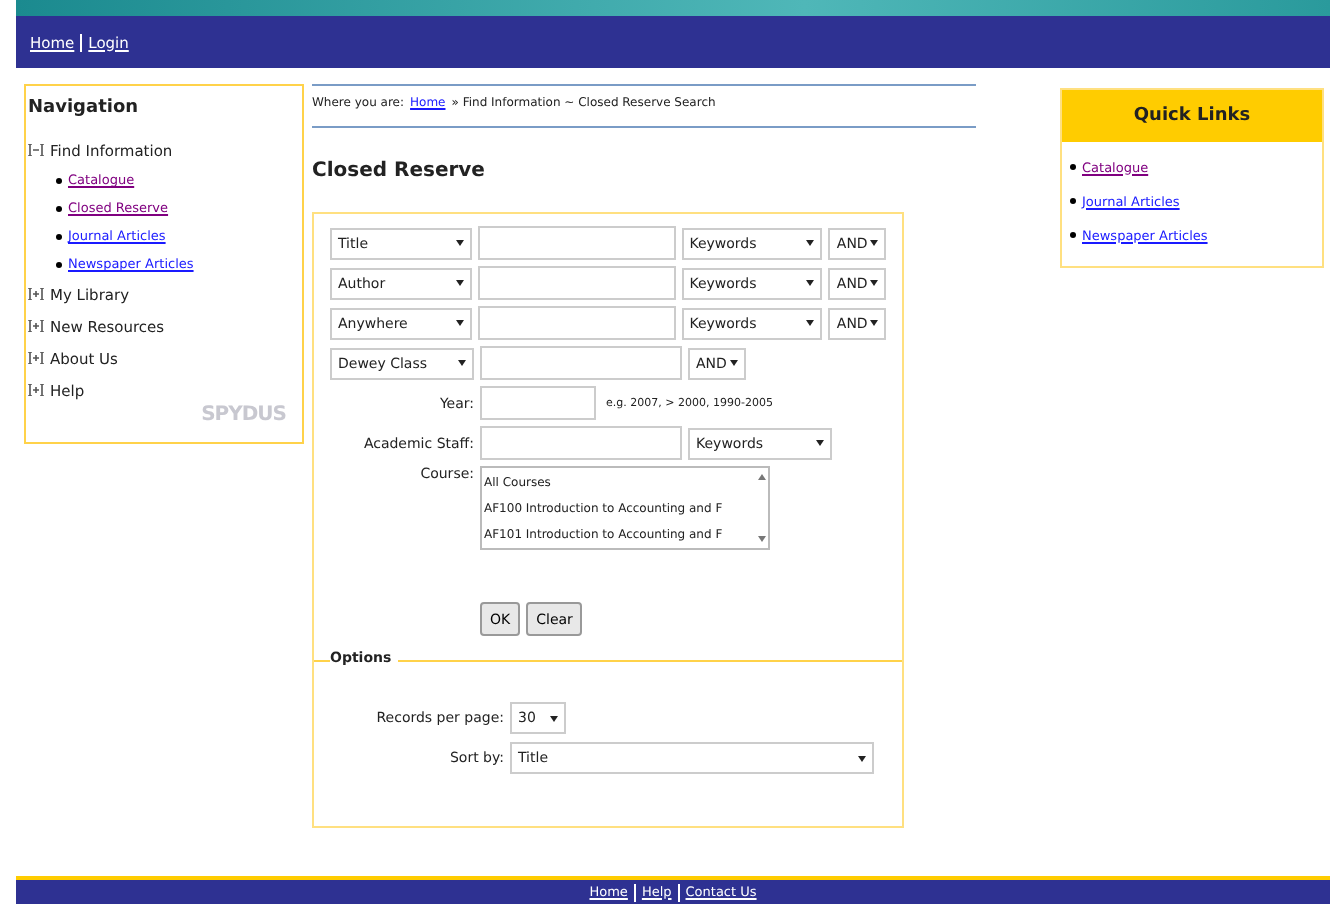 Image resolution: width=1330 pixels, height=904 pixels. Describe the element at coordinates (84, 108) in the screenshot. I see `navigation-title: Navigation` at that location.